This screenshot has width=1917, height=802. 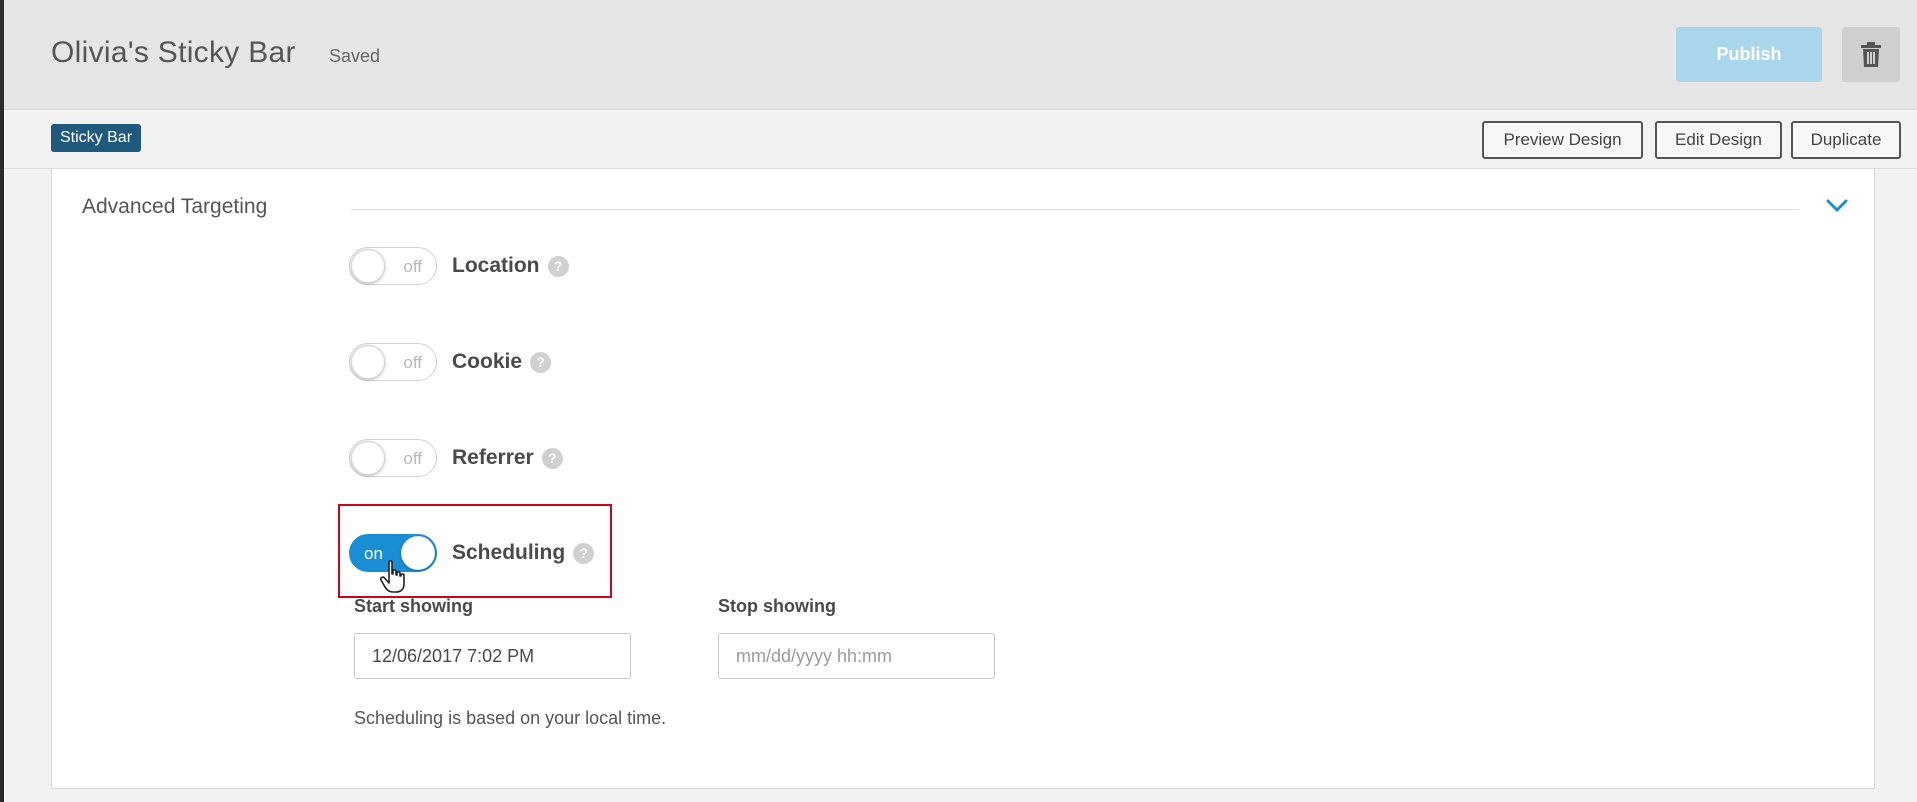 I want to click on scheduling-label: Scheduling, so click(x=509, y=552).